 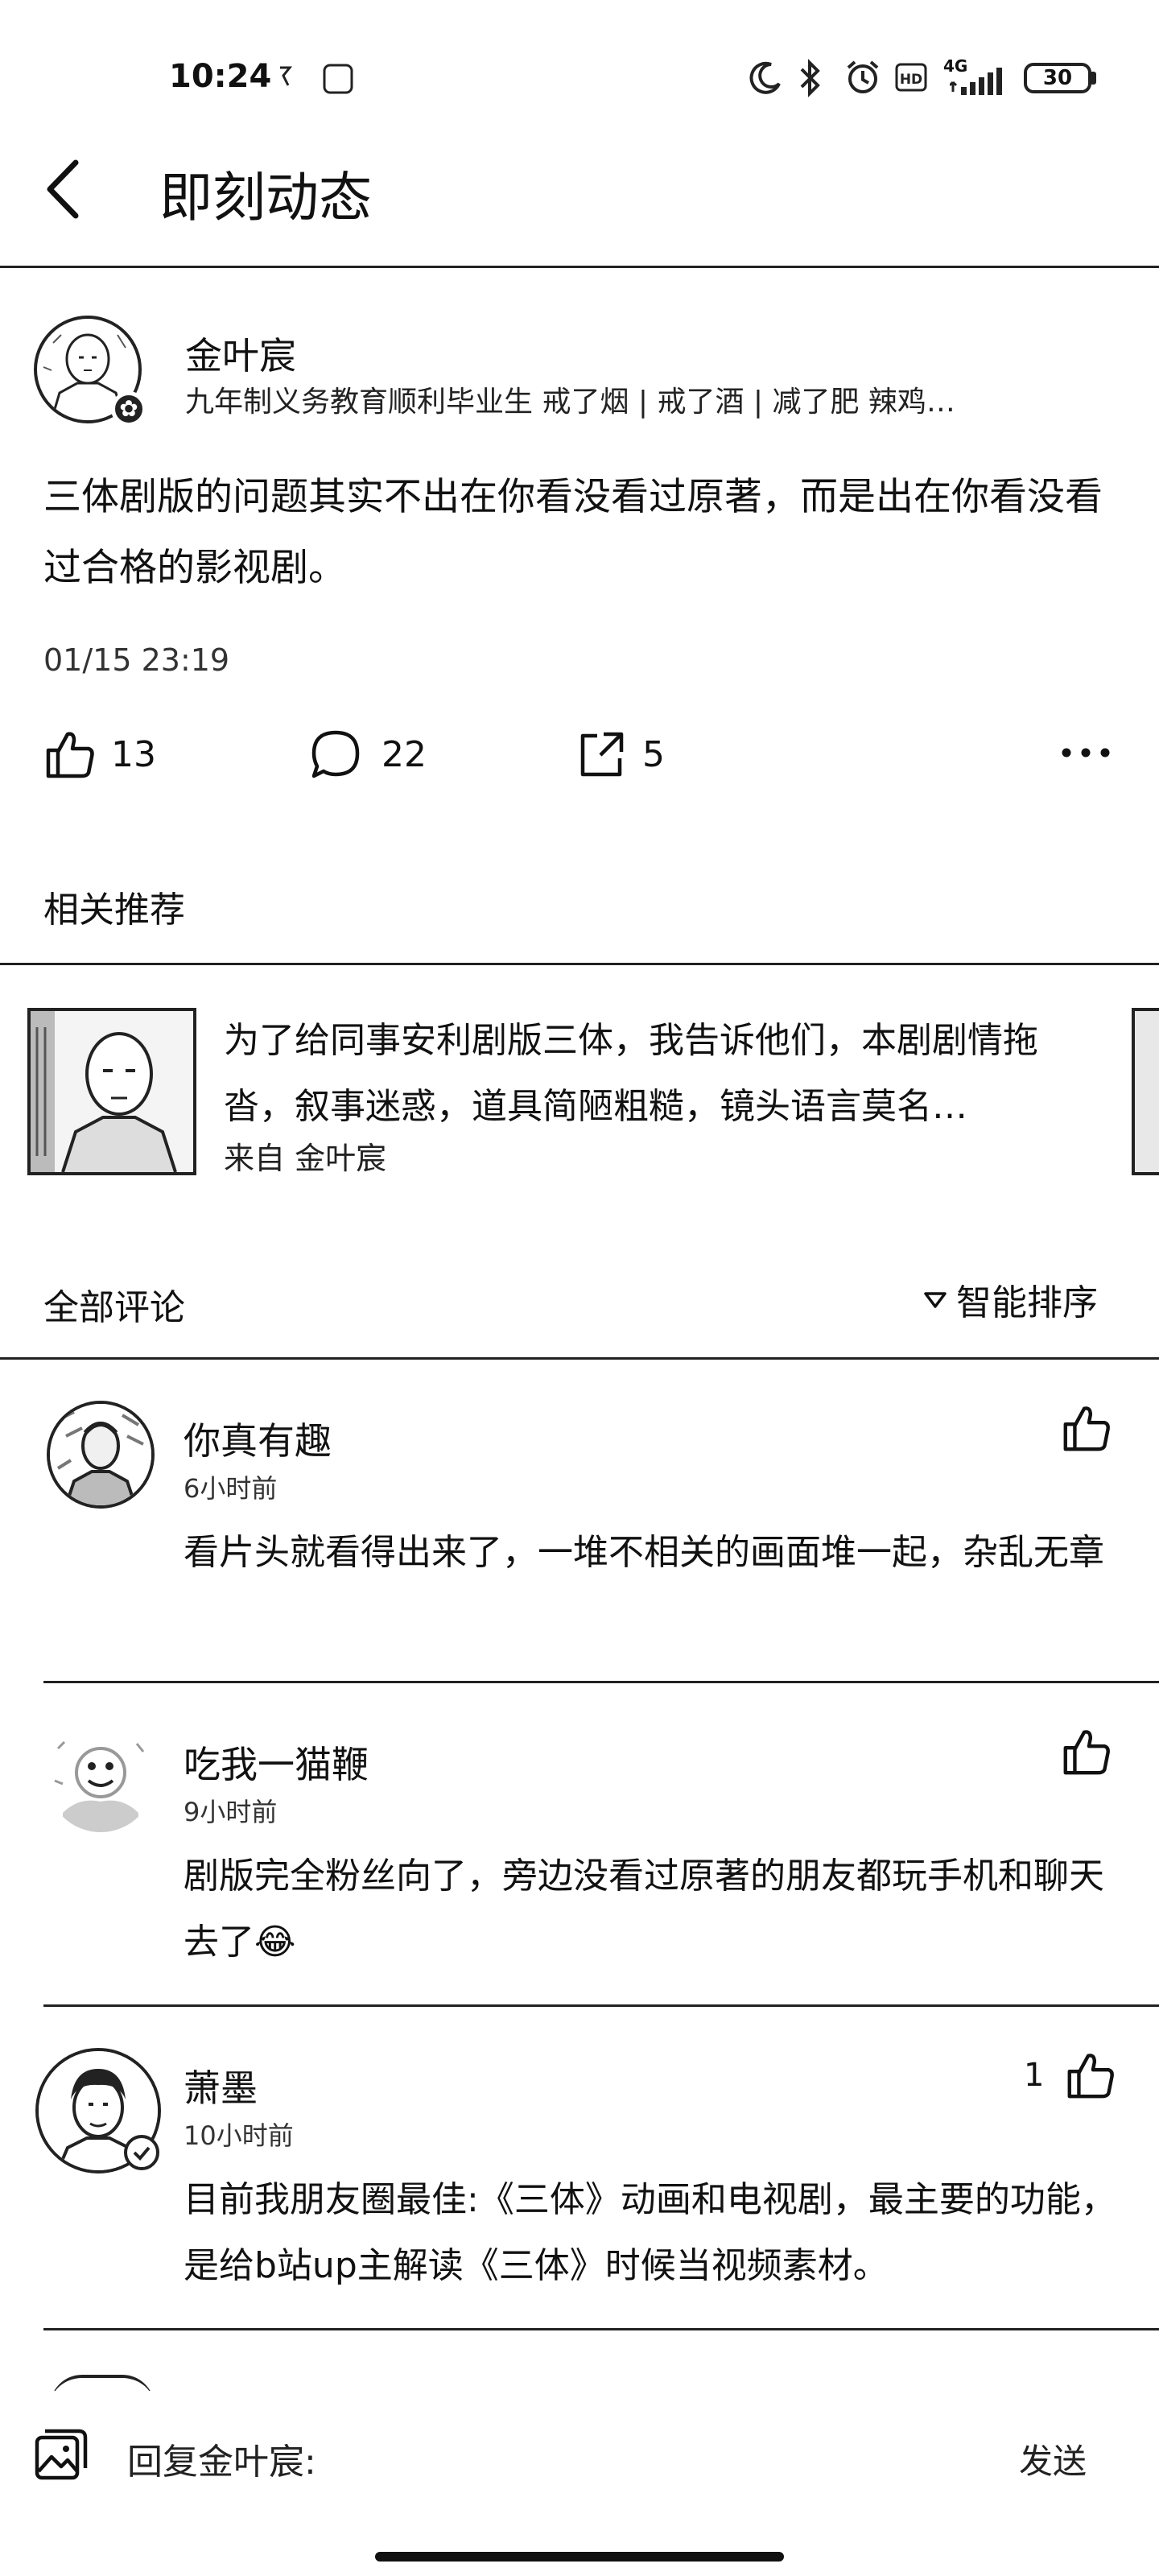 What do you see at coordinates (862, 77) in the screenshot?
I see `alarm-icon` at bounding box center [862, 77].